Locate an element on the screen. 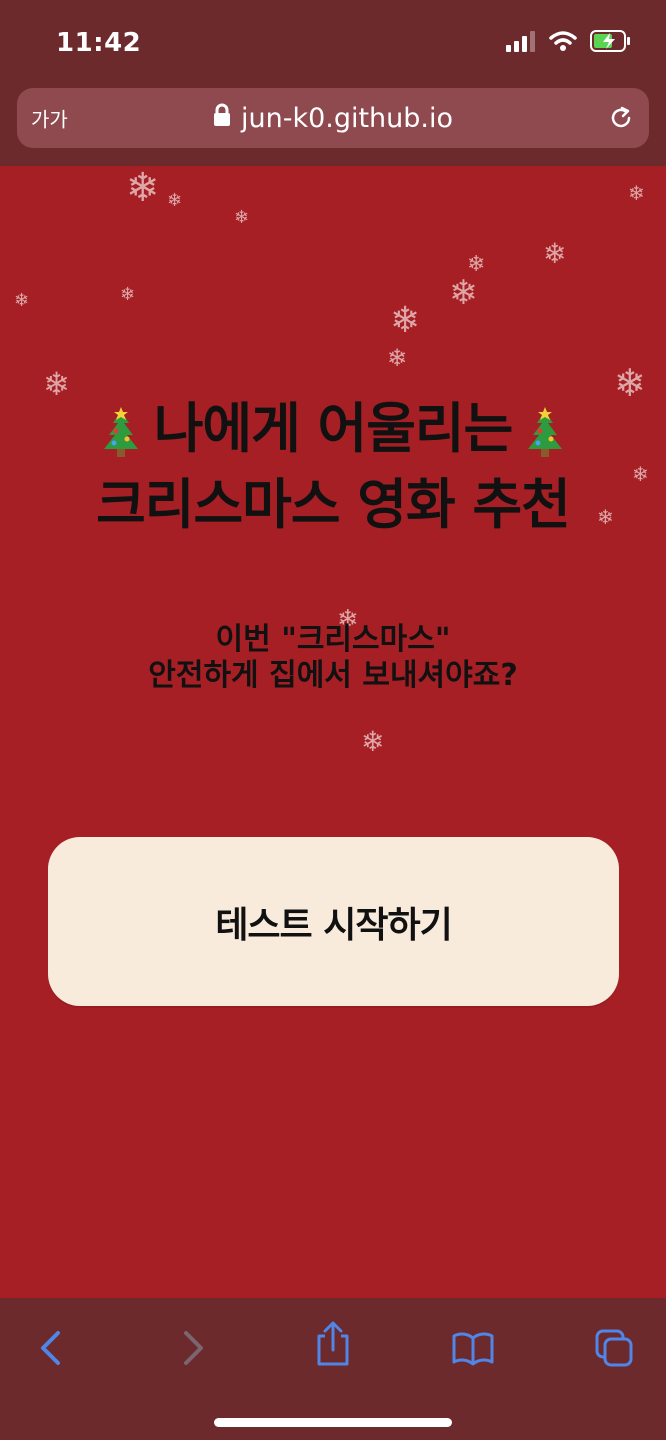  forward-icon is located at coordinates (194, 1348).